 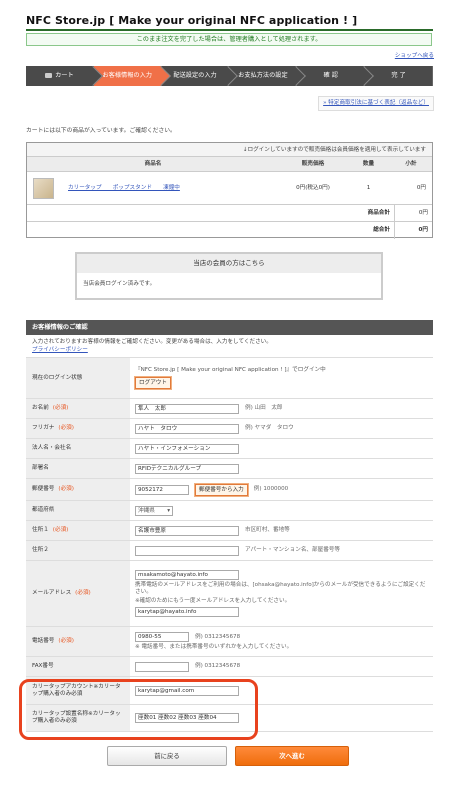 What do you see at coordinates (423, 213) in the screenshot?
I see `product-total: 0円` at bounding box center [423, 213].